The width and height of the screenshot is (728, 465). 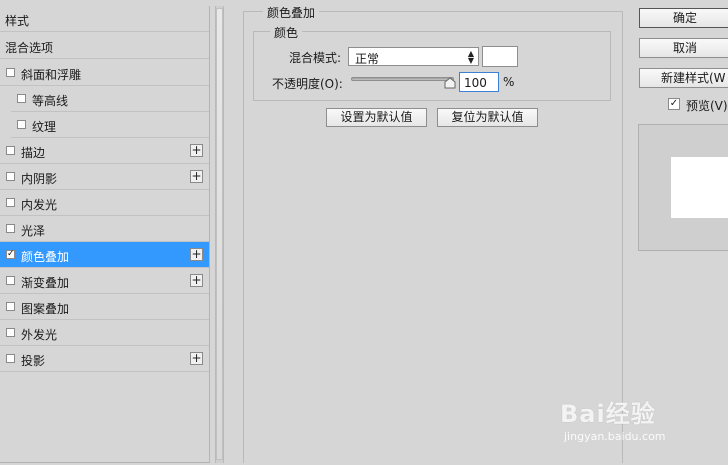 What do you see at coordinates (699, 187) in the screenshot?
I see `preview-swatch` at bounding box center [699, 187].